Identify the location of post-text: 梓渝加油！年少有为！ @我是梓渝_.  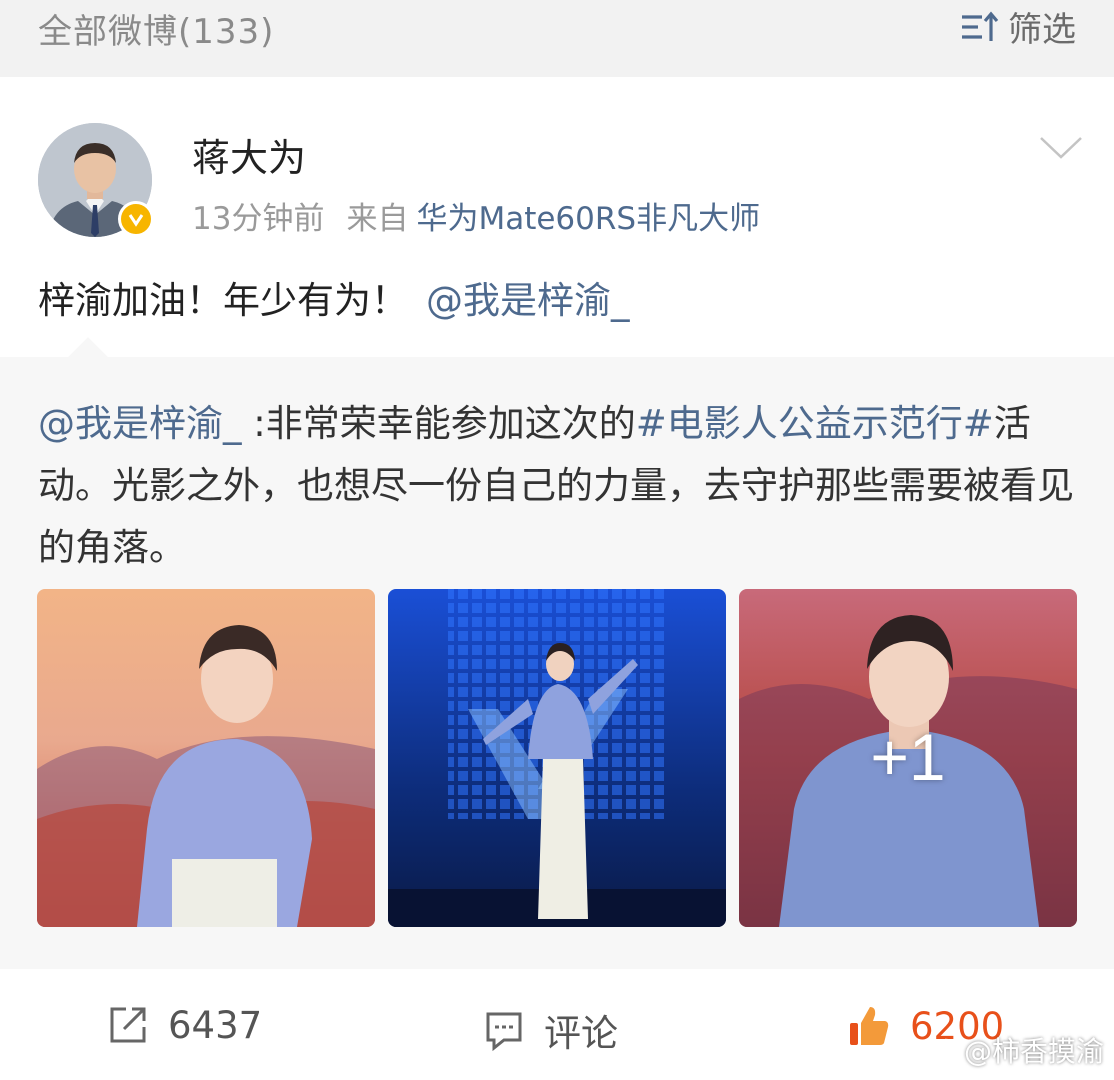
(334, 297).